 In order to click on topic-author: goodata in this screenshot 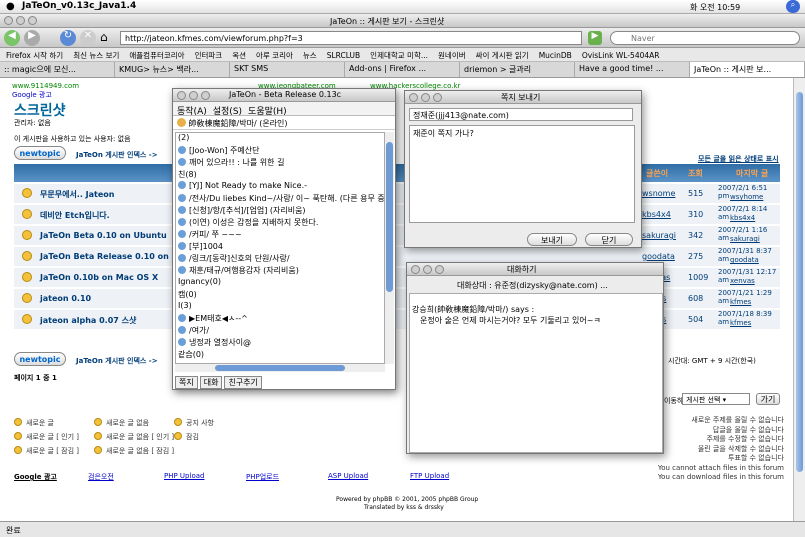, I will do `click(658, 256)`.